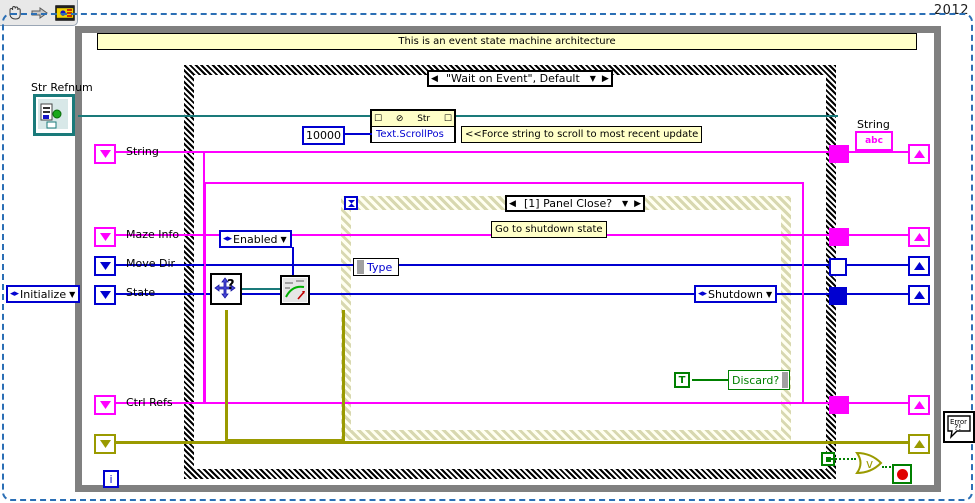 The width and height of the screenshot is (975, 503). I want to click on shift-register-state-left, so click(105, 295).